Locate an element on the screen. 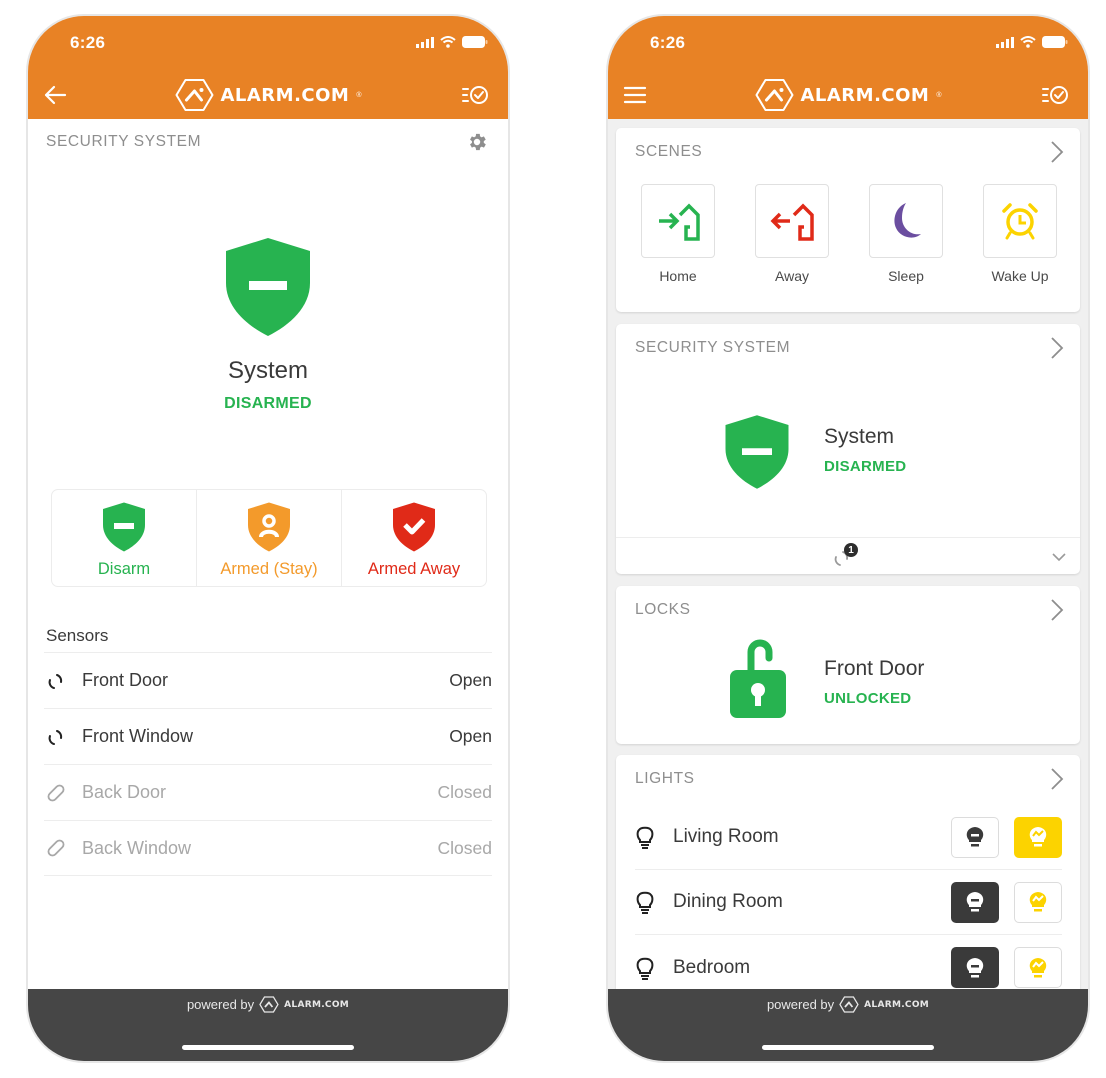 The image size is (1106, 1078). security-title: SECURITY SYSTEM is located at coordinates (713, 347).